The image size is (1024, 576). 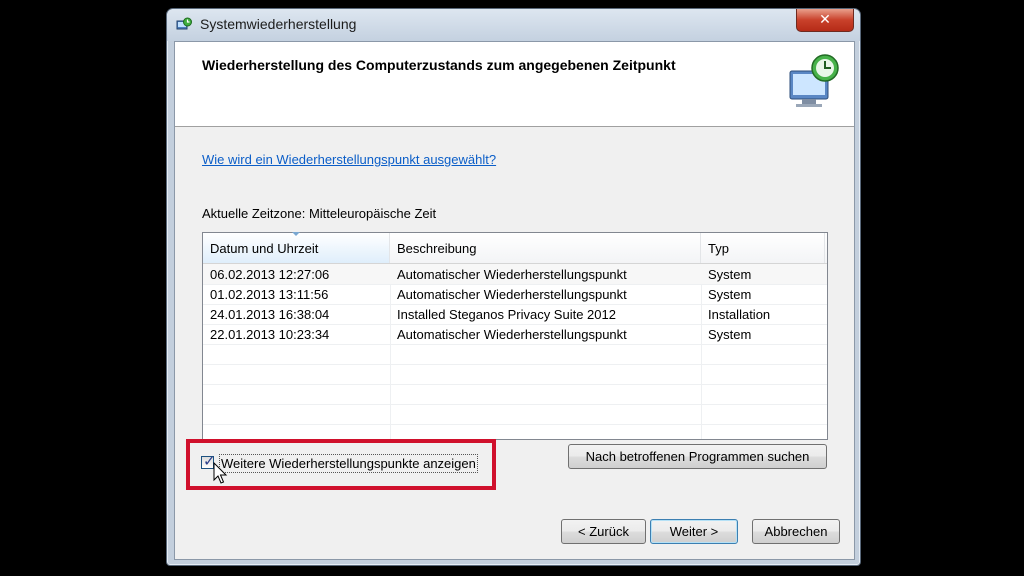 I want to click on title-bar: Systemwiederherstellung ✕, so click(x=513, y=25).